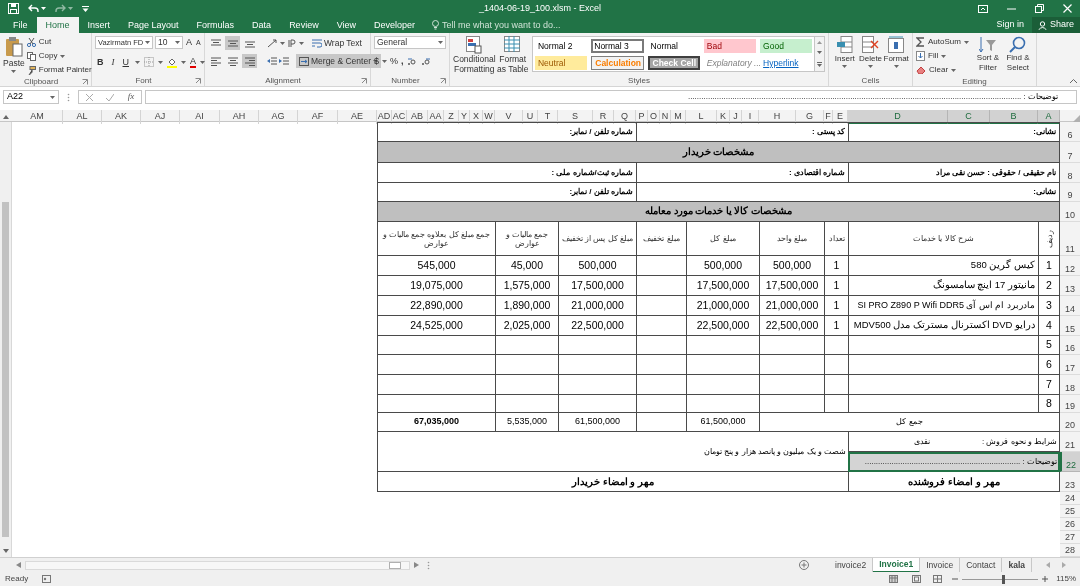 The height and width of the screenshot is (586, 1080). I want to click on row-number: 28, so click(1070, 550).